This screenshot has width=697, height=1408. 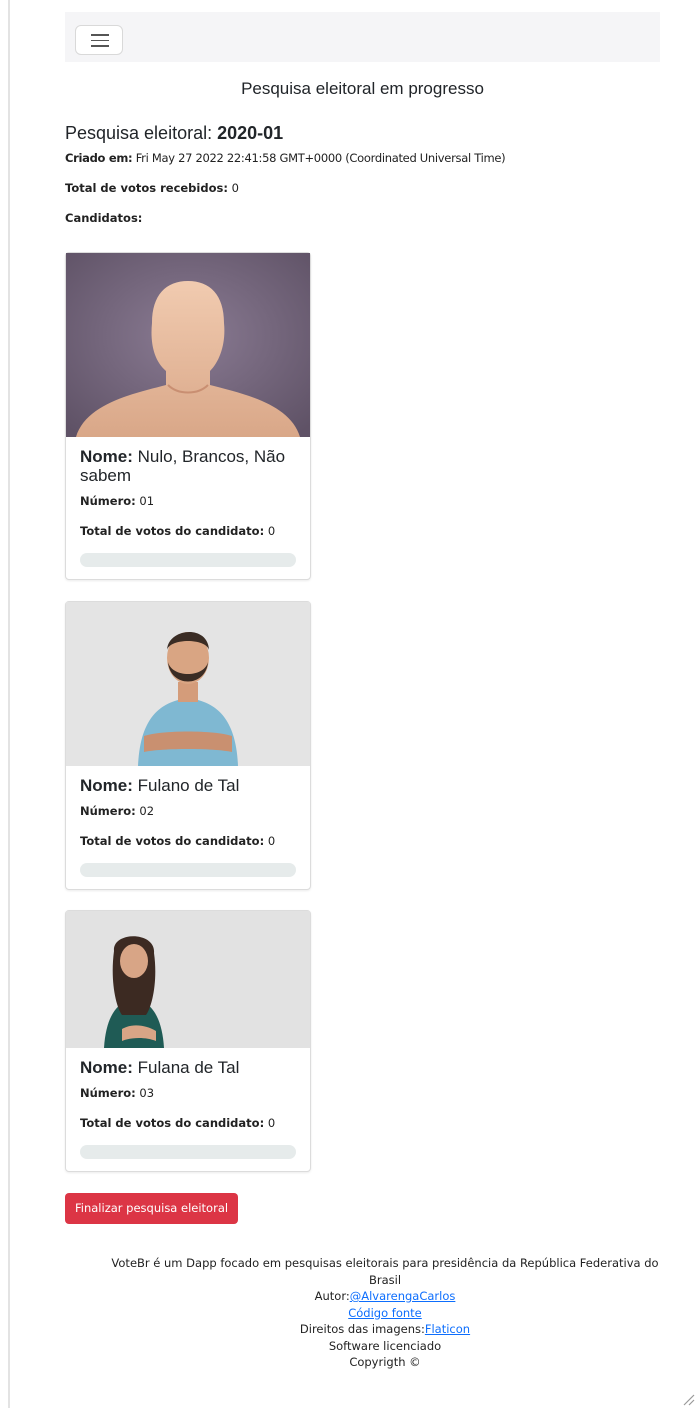 I want to click on candidates-heading: Candidatos:, so click(x=362, y=218).